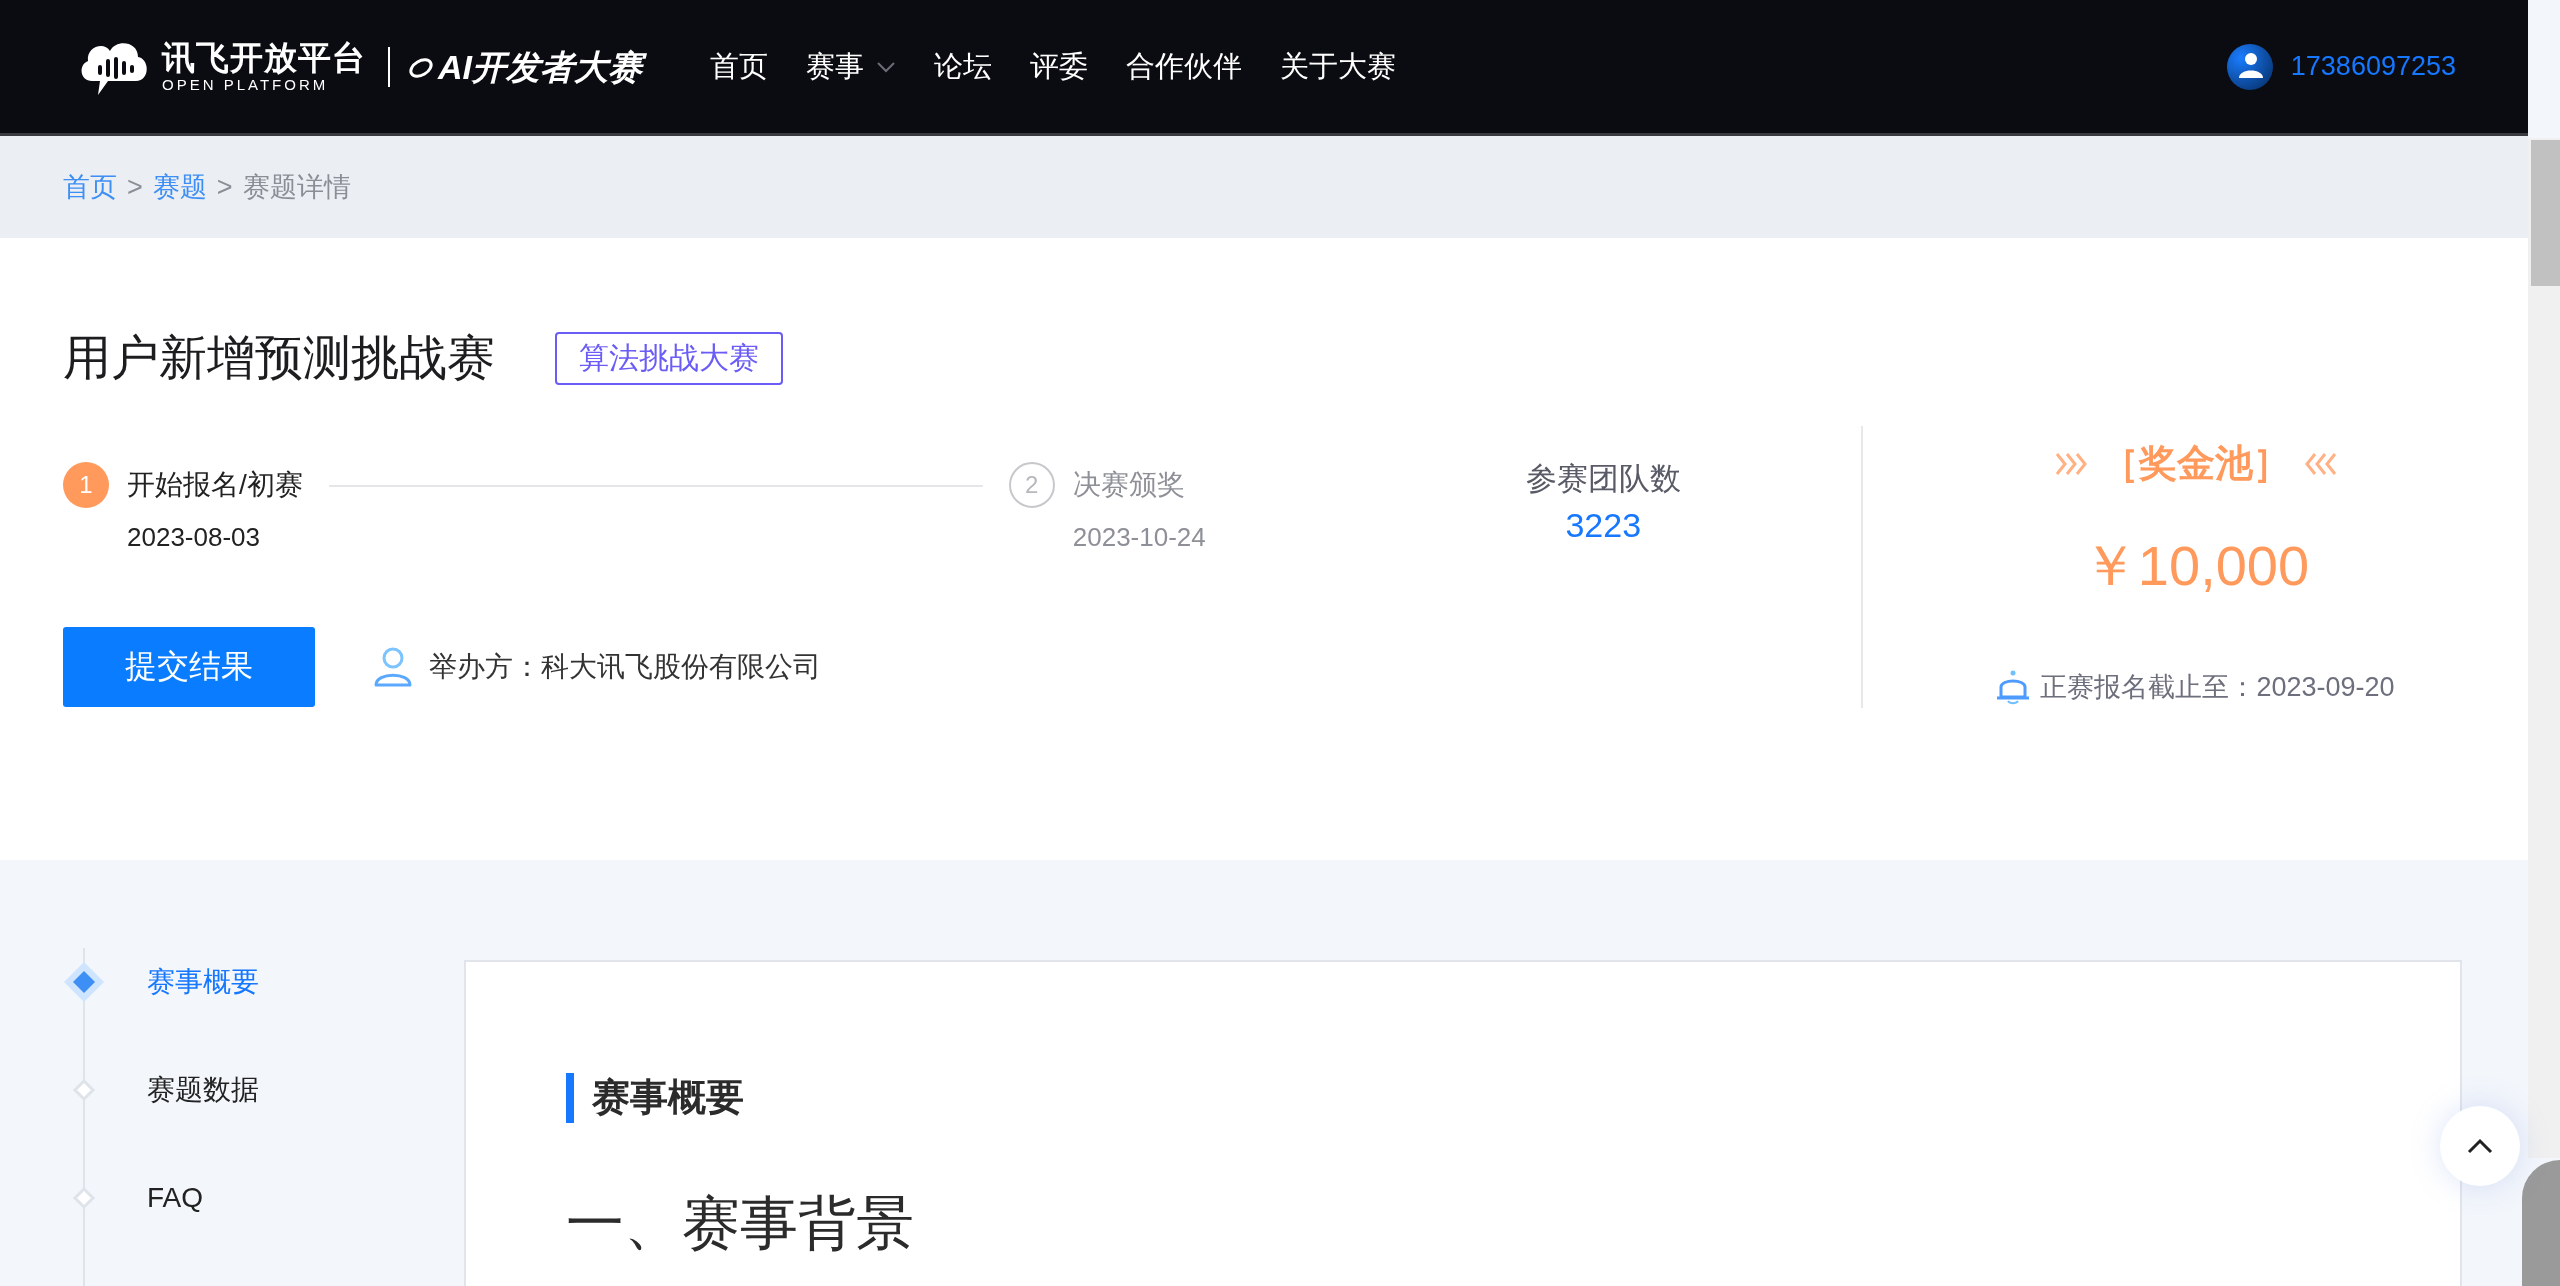  What do you see at coordinates (1059, 66) in the screenshot?
I see `nav-link: 评委` at bounding box center [1059, 66].